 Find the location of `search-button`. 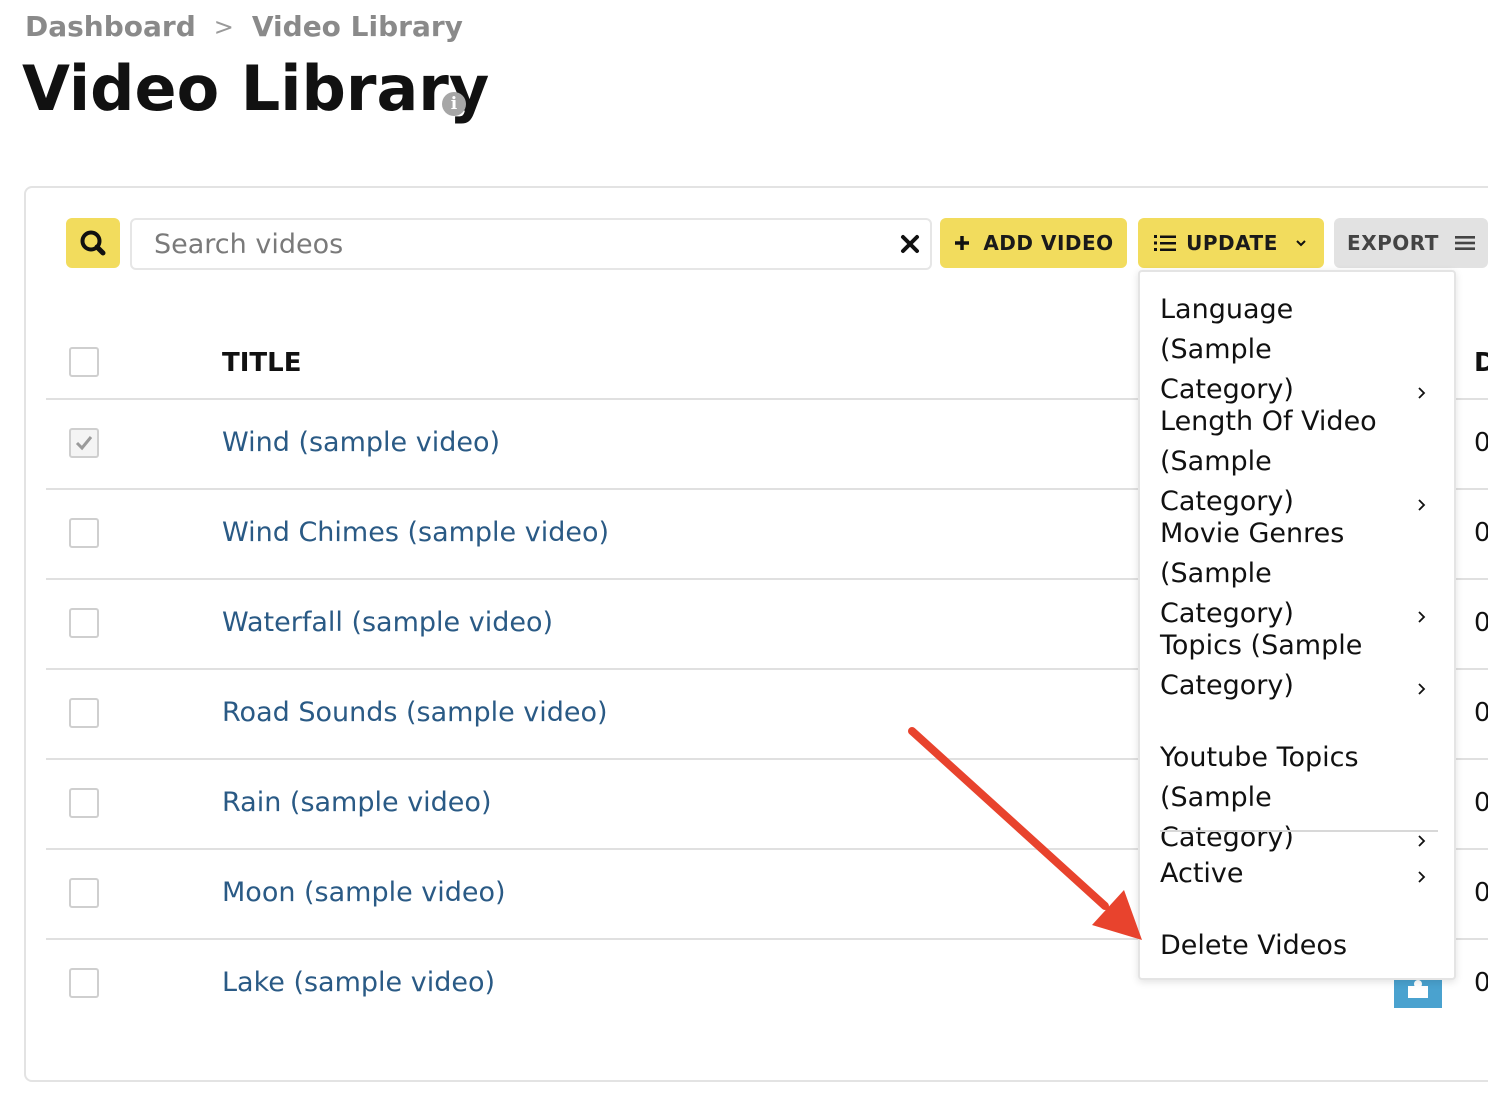

search-button is located at coordinates (93, 243).